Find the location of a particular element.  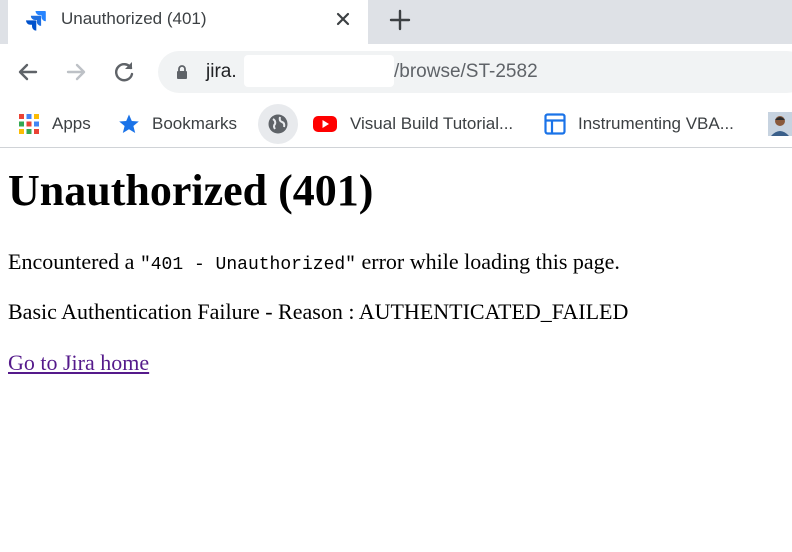

doc-icon is located at coordinates (555, 124).